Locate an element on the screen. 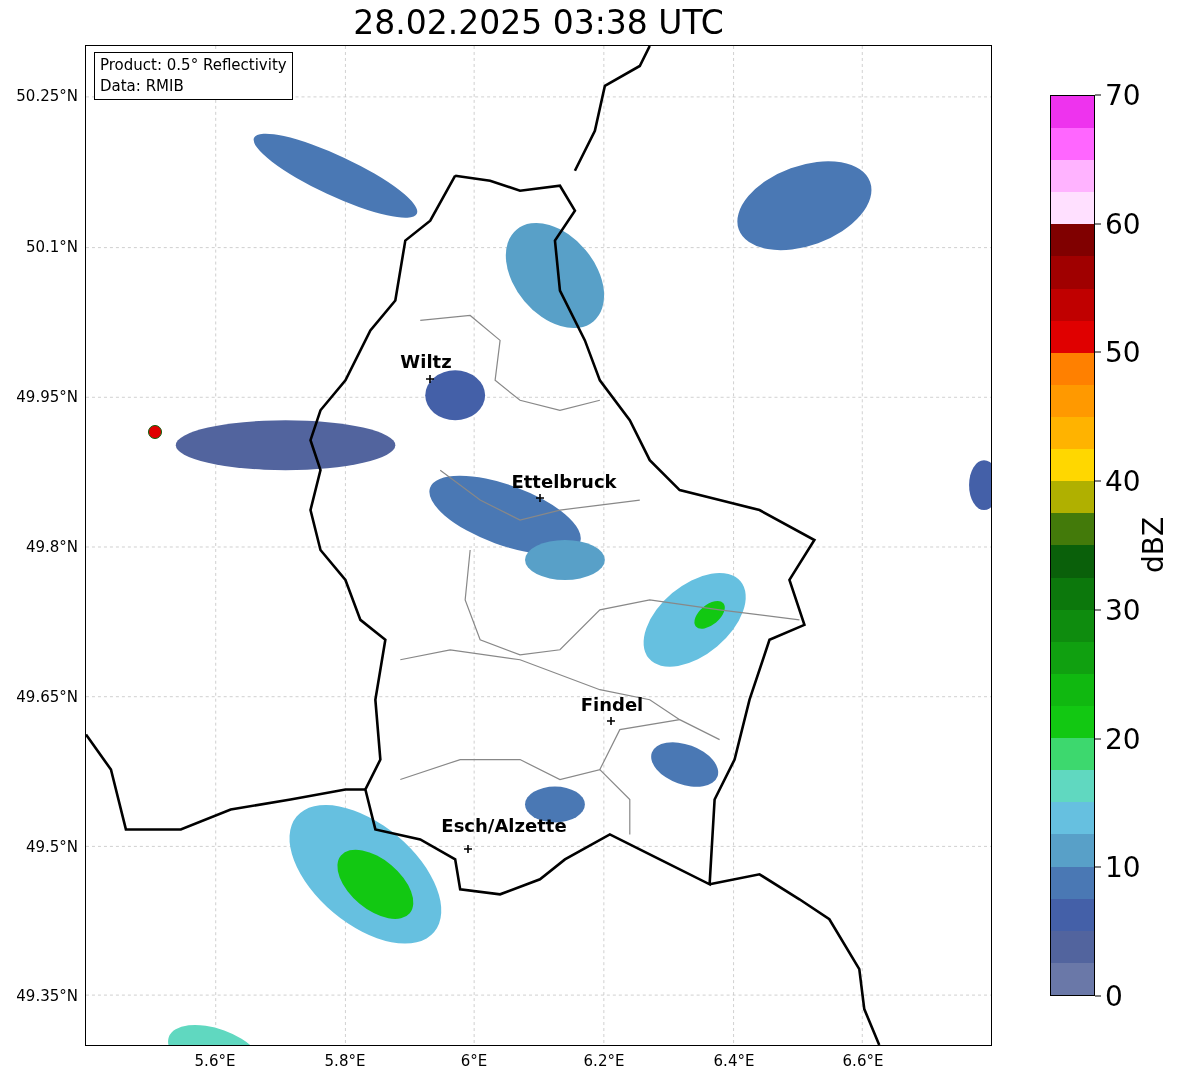 Image resolution: width=1184 pixels, height=1081 pixels. scale-label: 40 is located at coordinates (1123, 481).